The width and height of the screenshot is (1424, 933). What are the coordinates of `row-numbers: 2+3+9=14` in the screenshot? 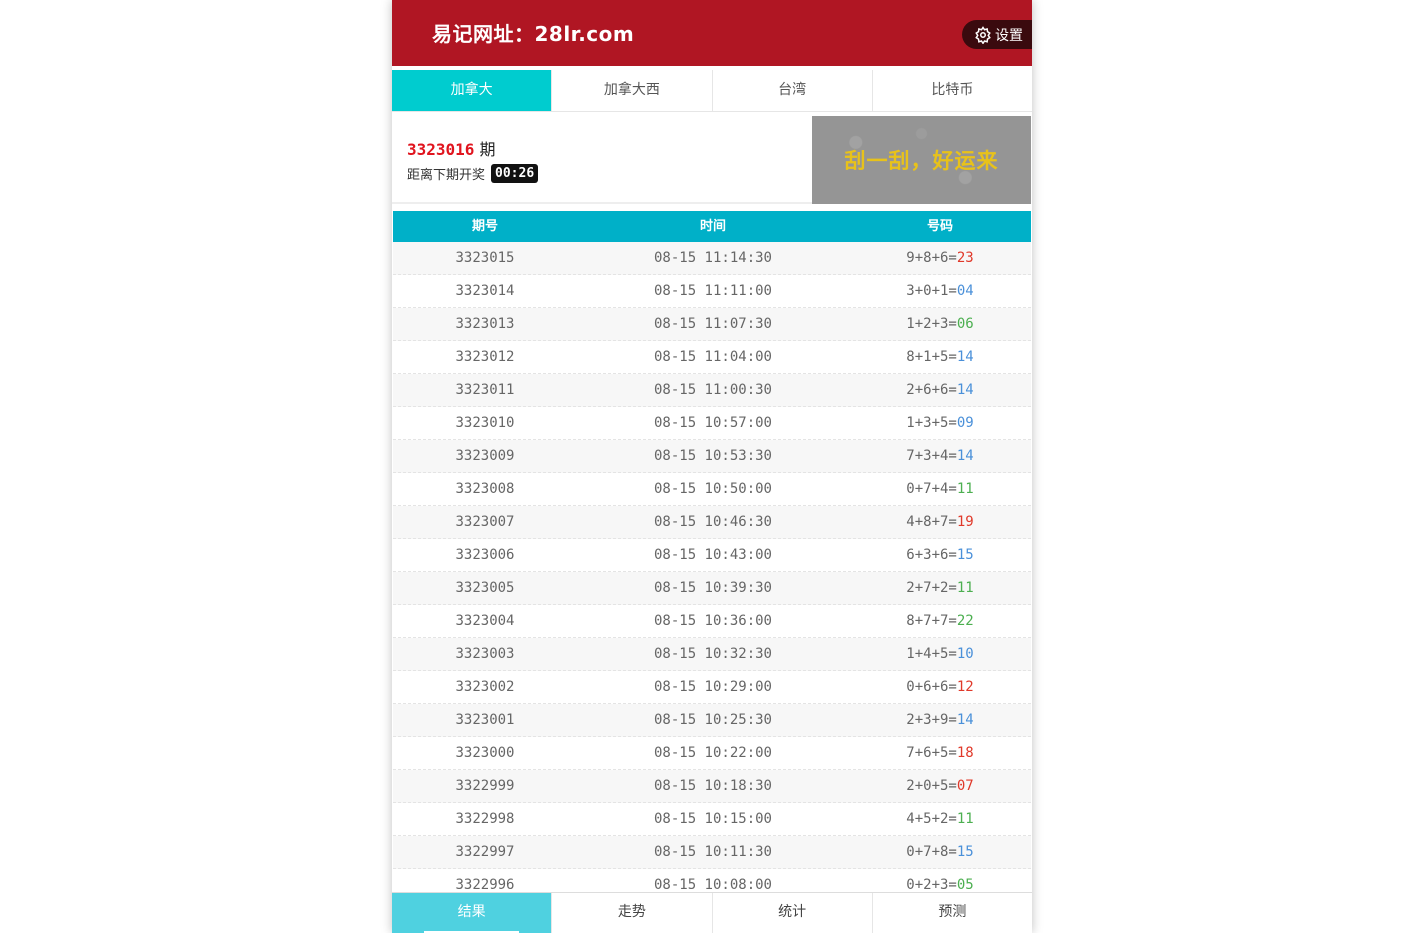 It's located at (940, 720).